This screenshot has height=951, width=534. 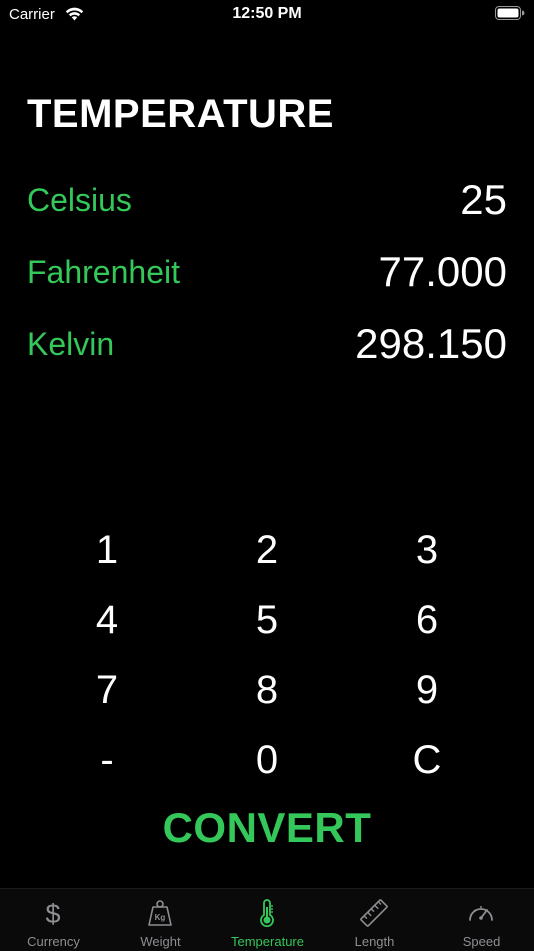 What do you see at coordinates (107, 550) in the screenshot?
I see `key-1: 1` at bounding box center [107, 550].